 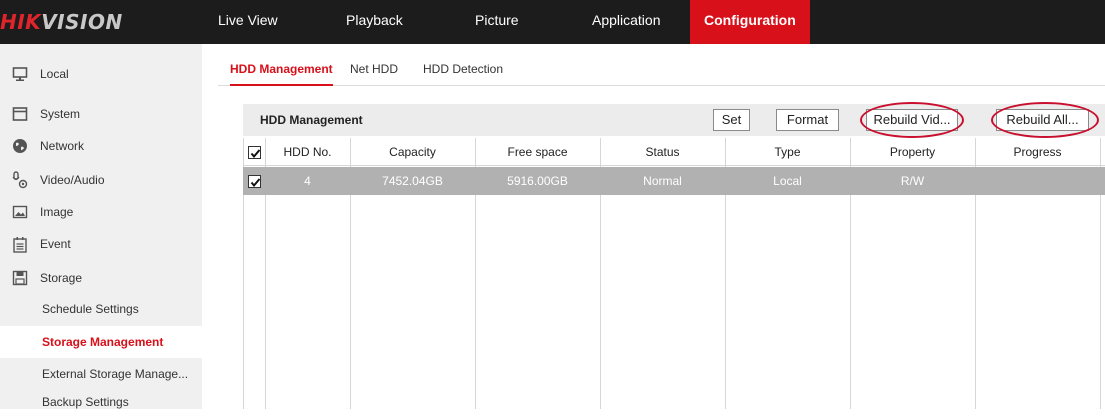 What do you see at coordinates (1037, 181) in the screenshot?
I see `cell-progress` at bounding box center [1037, 181].